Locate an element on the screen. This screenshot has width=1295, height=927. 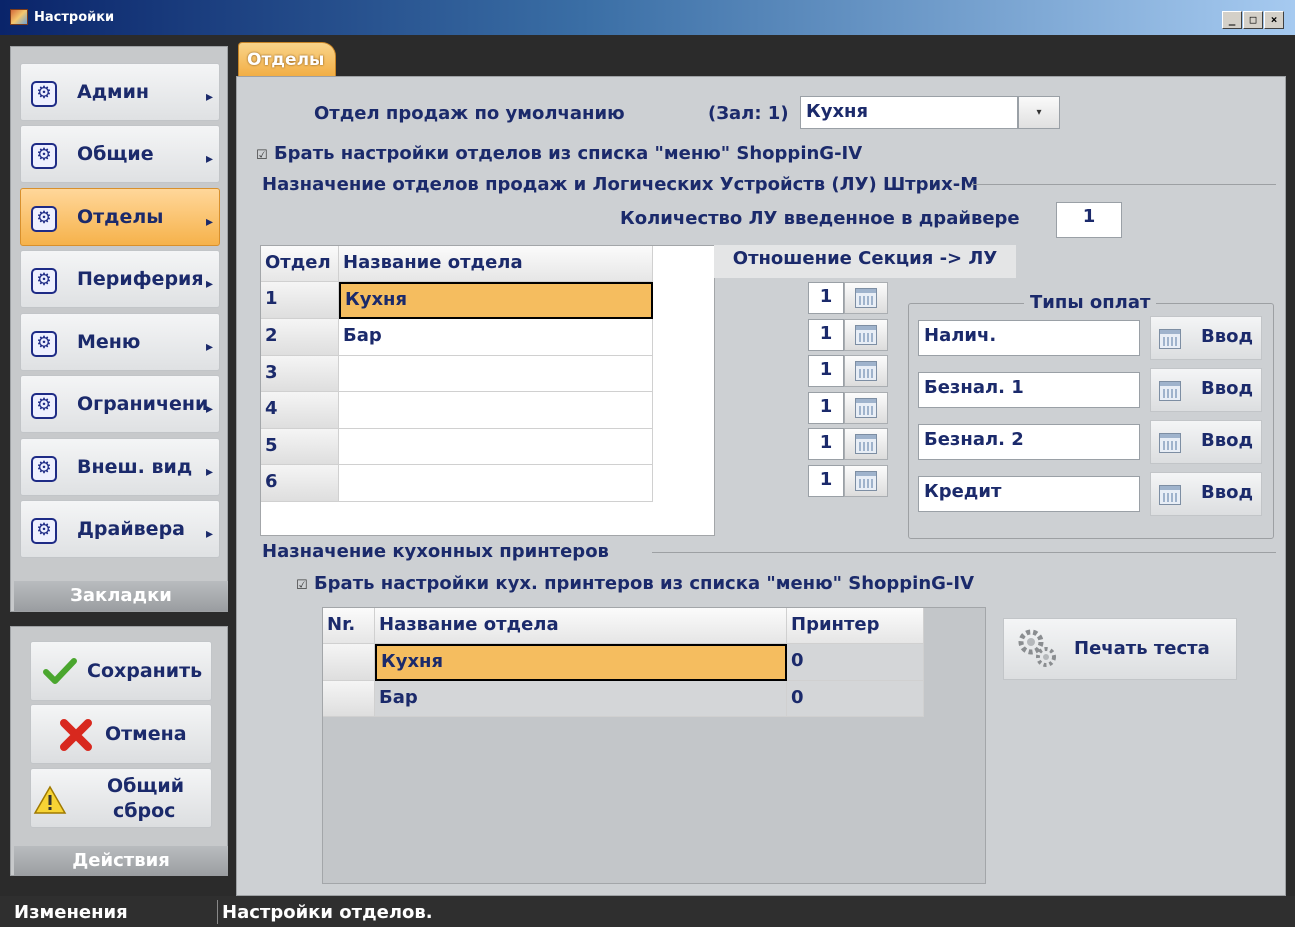
cancel-label: Отмена is located at coordinates (146, 734).